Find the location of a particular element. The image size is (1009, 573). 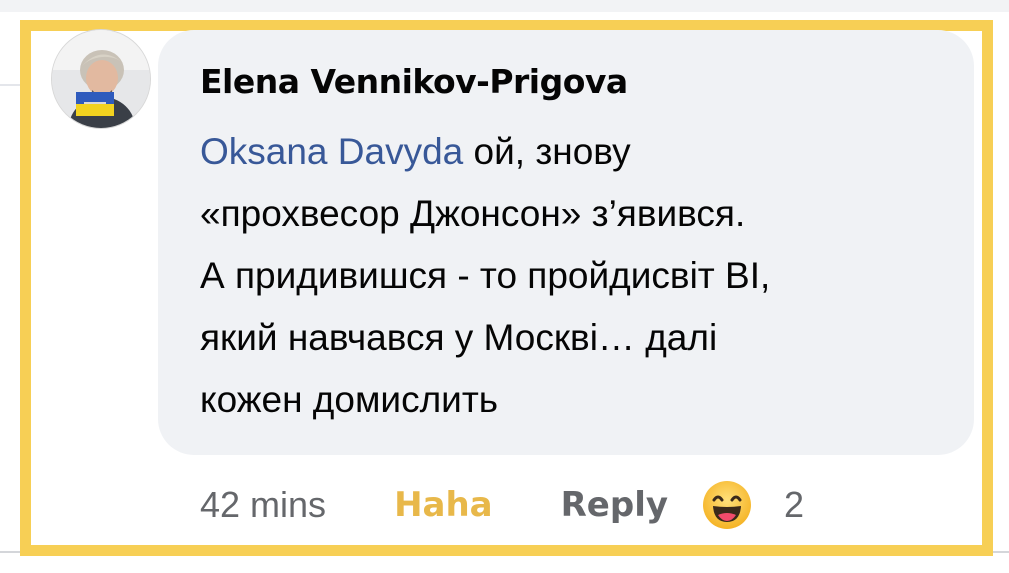

top-strip is located at coordinates (504, 6).